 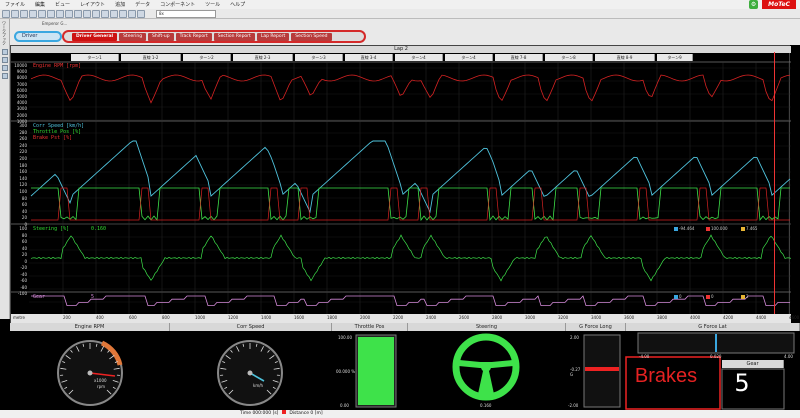 What do you see at coordinates (23, 152) in the screenshot?
I see `y-axis-tick: 220` at bounding box center [23, 152].